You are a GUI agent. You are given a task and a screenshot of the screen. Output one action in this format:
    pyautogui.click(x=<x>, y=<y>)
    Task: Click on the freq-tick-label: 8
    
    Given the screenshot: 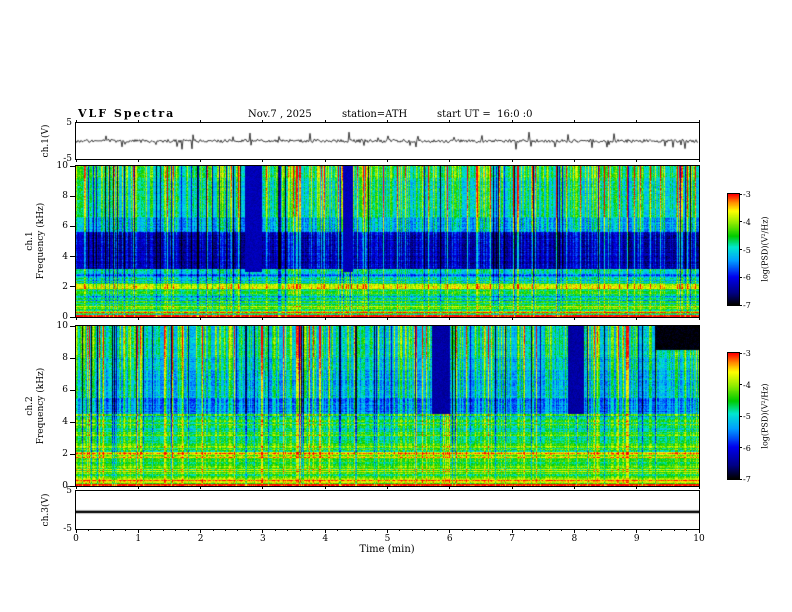 What is the action you would take?
    pyautogui.click(x=65, y=358)
    